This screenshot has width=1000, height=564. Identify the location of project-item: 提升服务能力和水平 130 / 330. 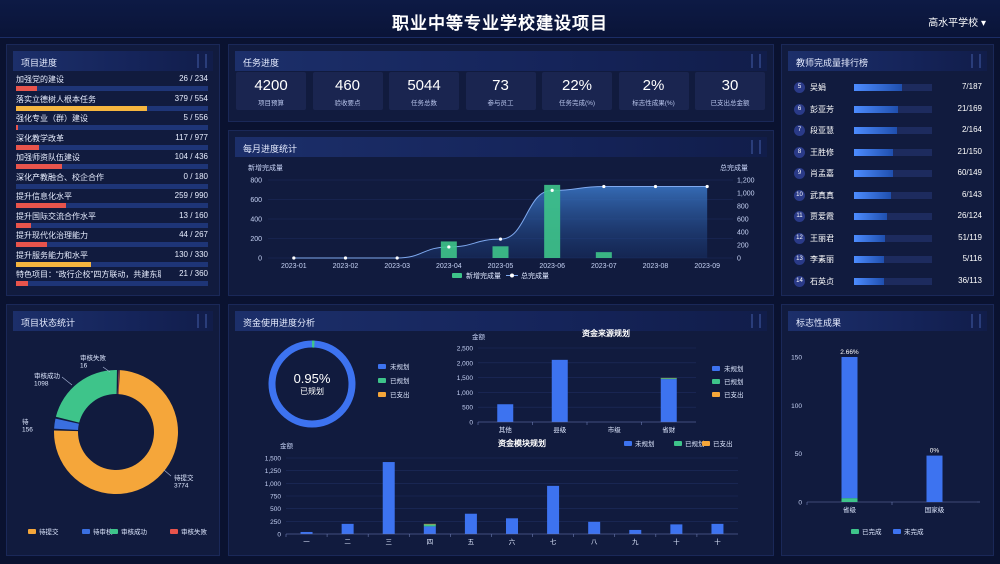
(112, 259).